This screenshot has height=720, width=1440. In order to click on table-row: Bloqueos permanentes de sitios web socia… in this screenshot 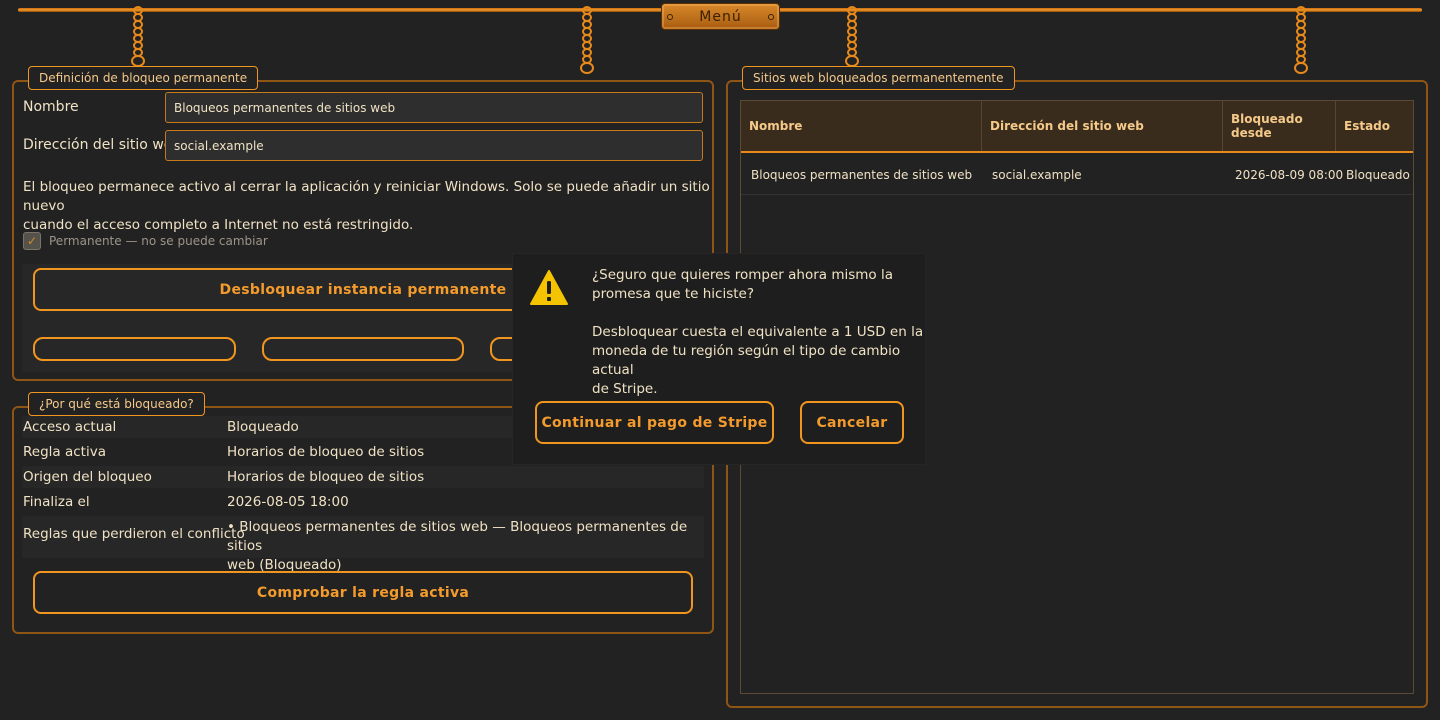, I will do `click(1077, 175)`.